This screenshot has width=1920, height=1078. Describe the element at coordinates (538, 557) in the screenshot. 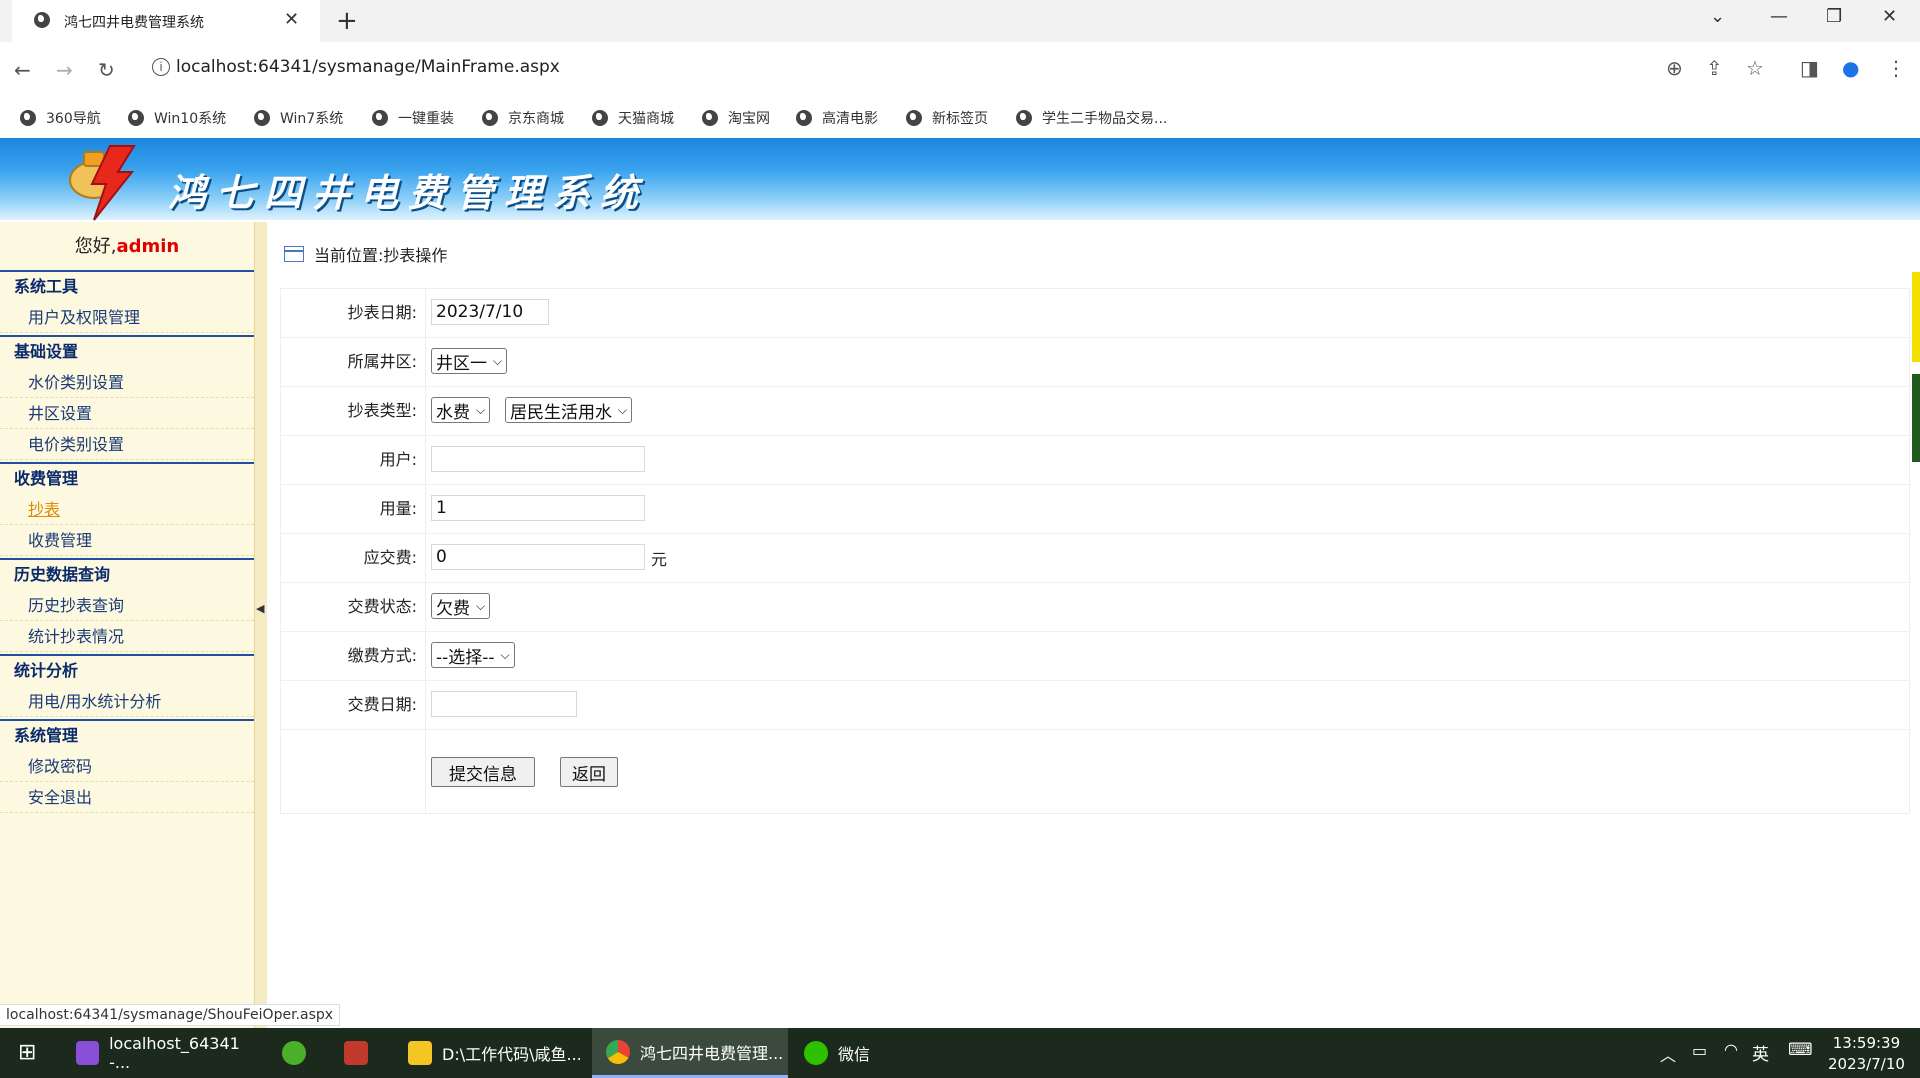

I see `fee-due-input` at that location.